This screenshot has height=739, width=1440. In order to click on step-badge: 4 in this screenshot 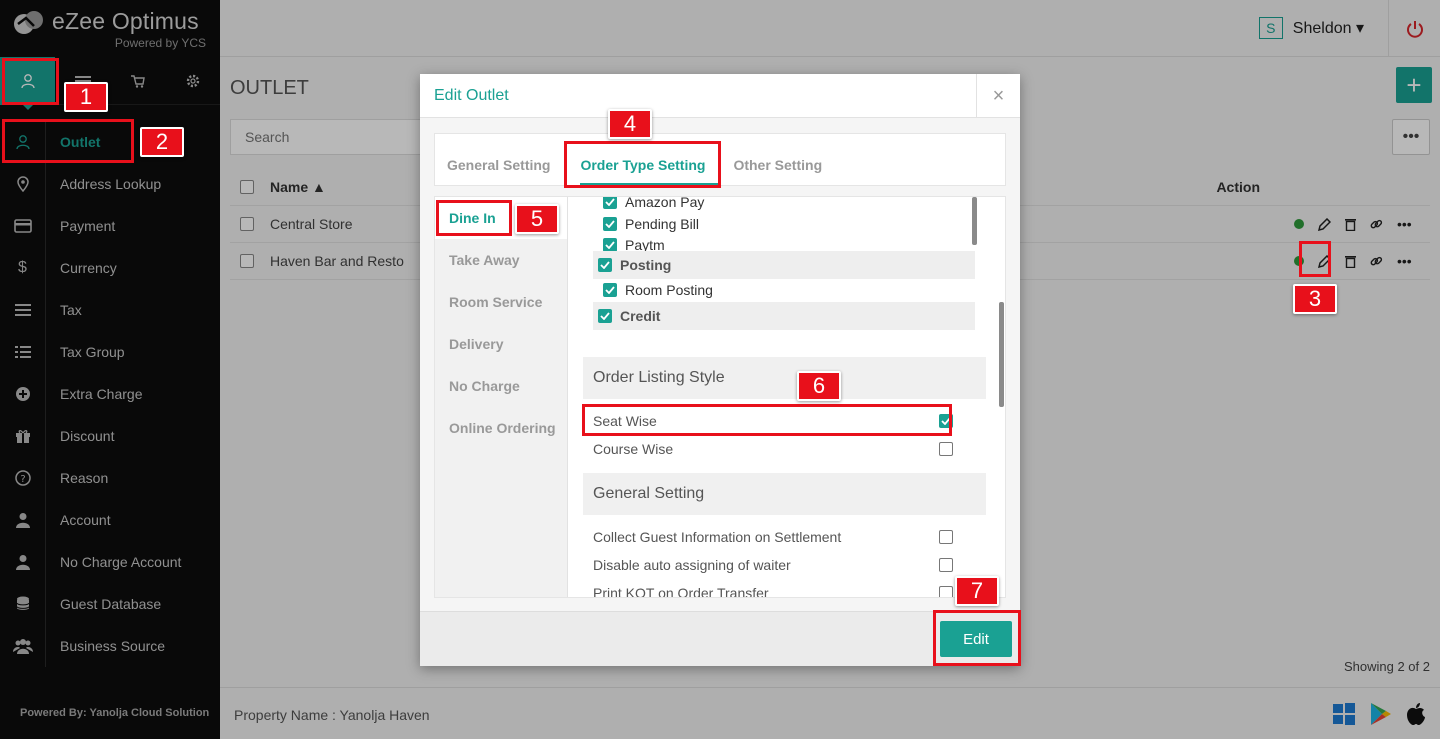, I will do `click(630, 124)`.